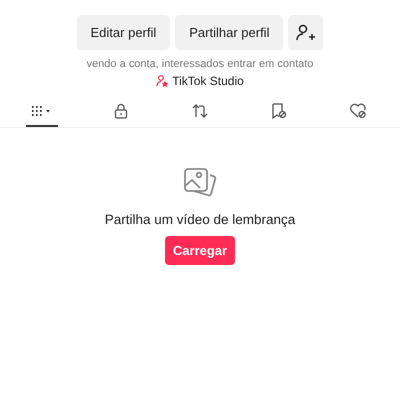  I want to click on studio-link: TikTok Studio, so click(200, 81).